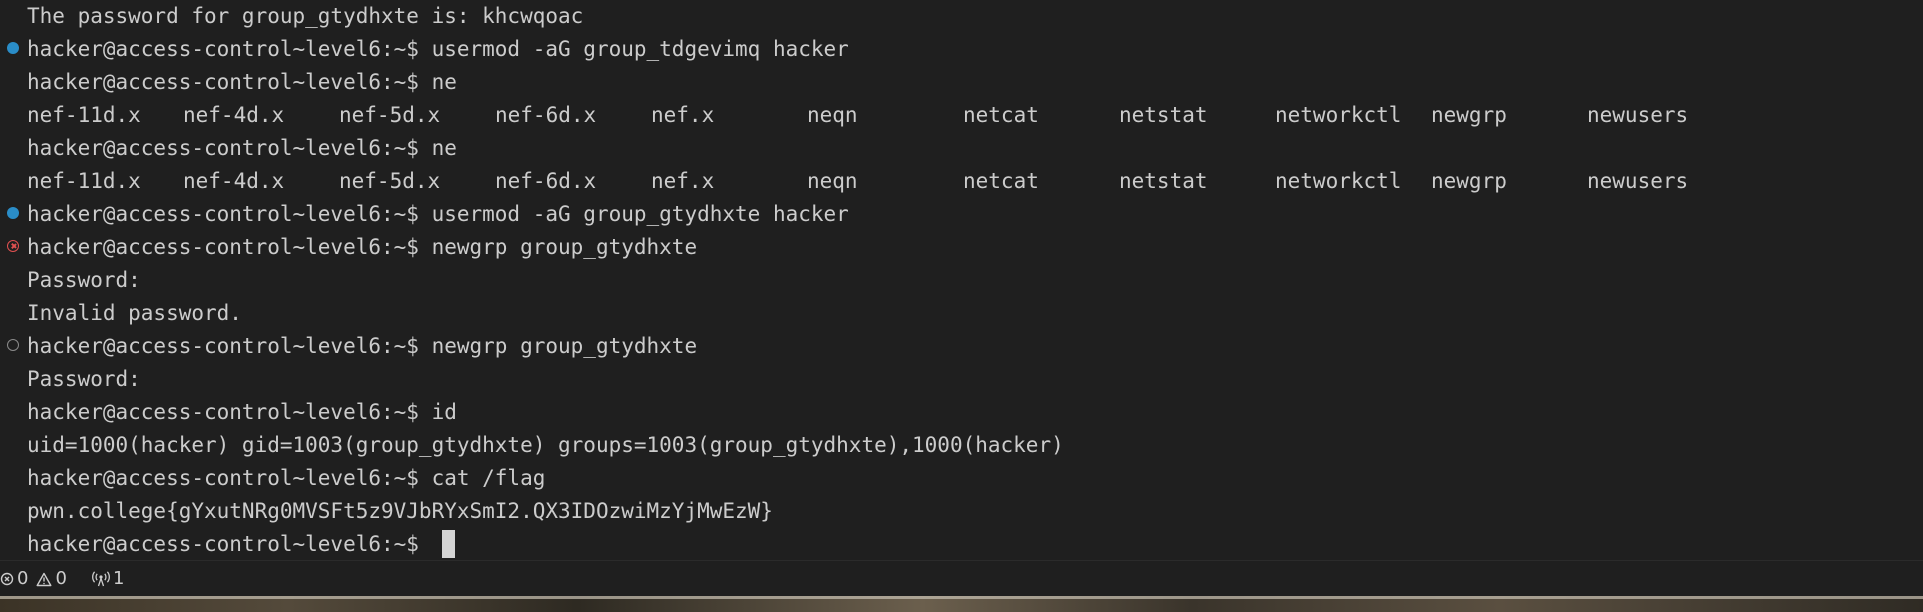  What do you see at coordinates (229, 544) in the screenshot?
I see `terminal-prompt: hacker@access-control~level6:~$` at bounding box center [229, 544].